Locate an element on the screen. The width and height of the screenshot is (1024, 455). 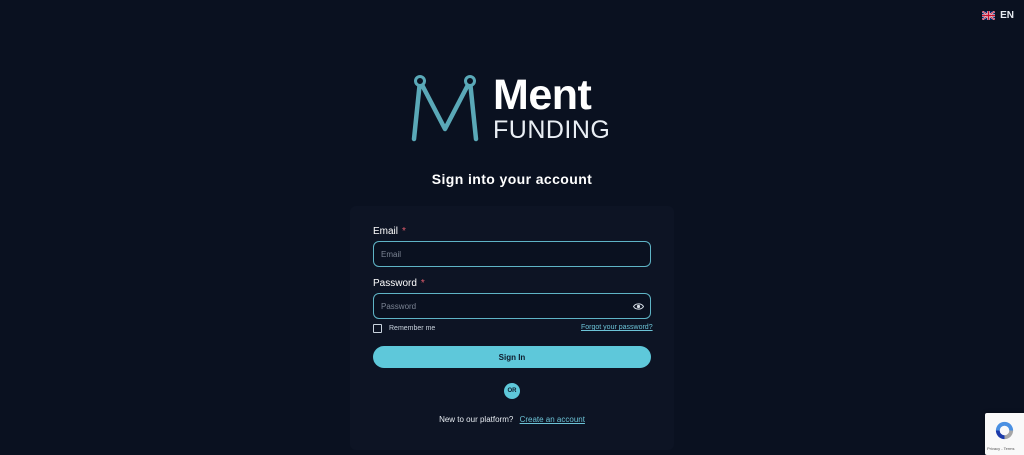
language-selector: EN is located at coordinates (998, 15).